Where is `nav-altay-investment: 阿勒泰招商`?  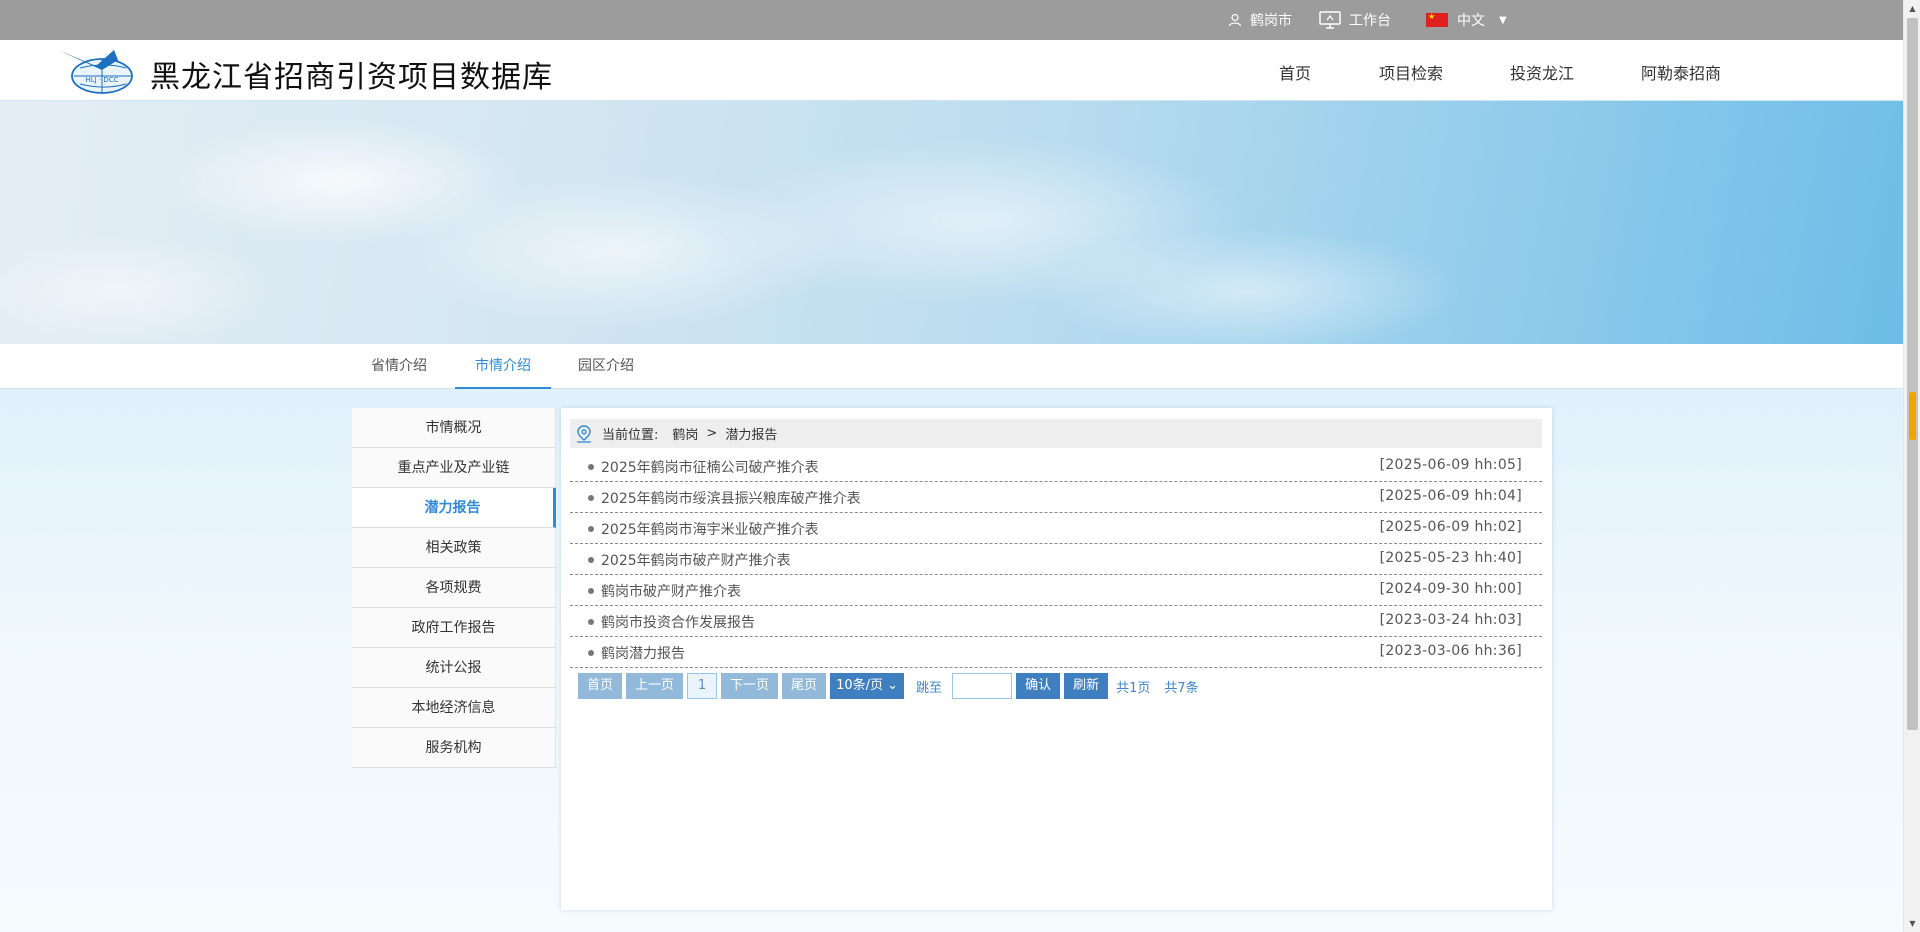 nav-altay-investment: 阿勒泰招商 is located at coordinates (1681, 72).